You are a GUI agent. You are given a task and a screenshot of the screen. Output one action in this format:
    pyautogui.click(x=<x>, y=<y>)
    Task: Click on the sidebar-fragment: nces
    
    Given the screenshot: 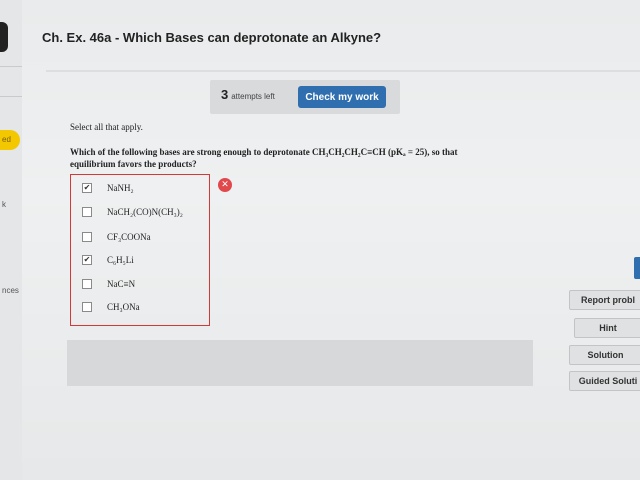 What is the action you would take?
    pyautogui.click(x=10, y=290)
    